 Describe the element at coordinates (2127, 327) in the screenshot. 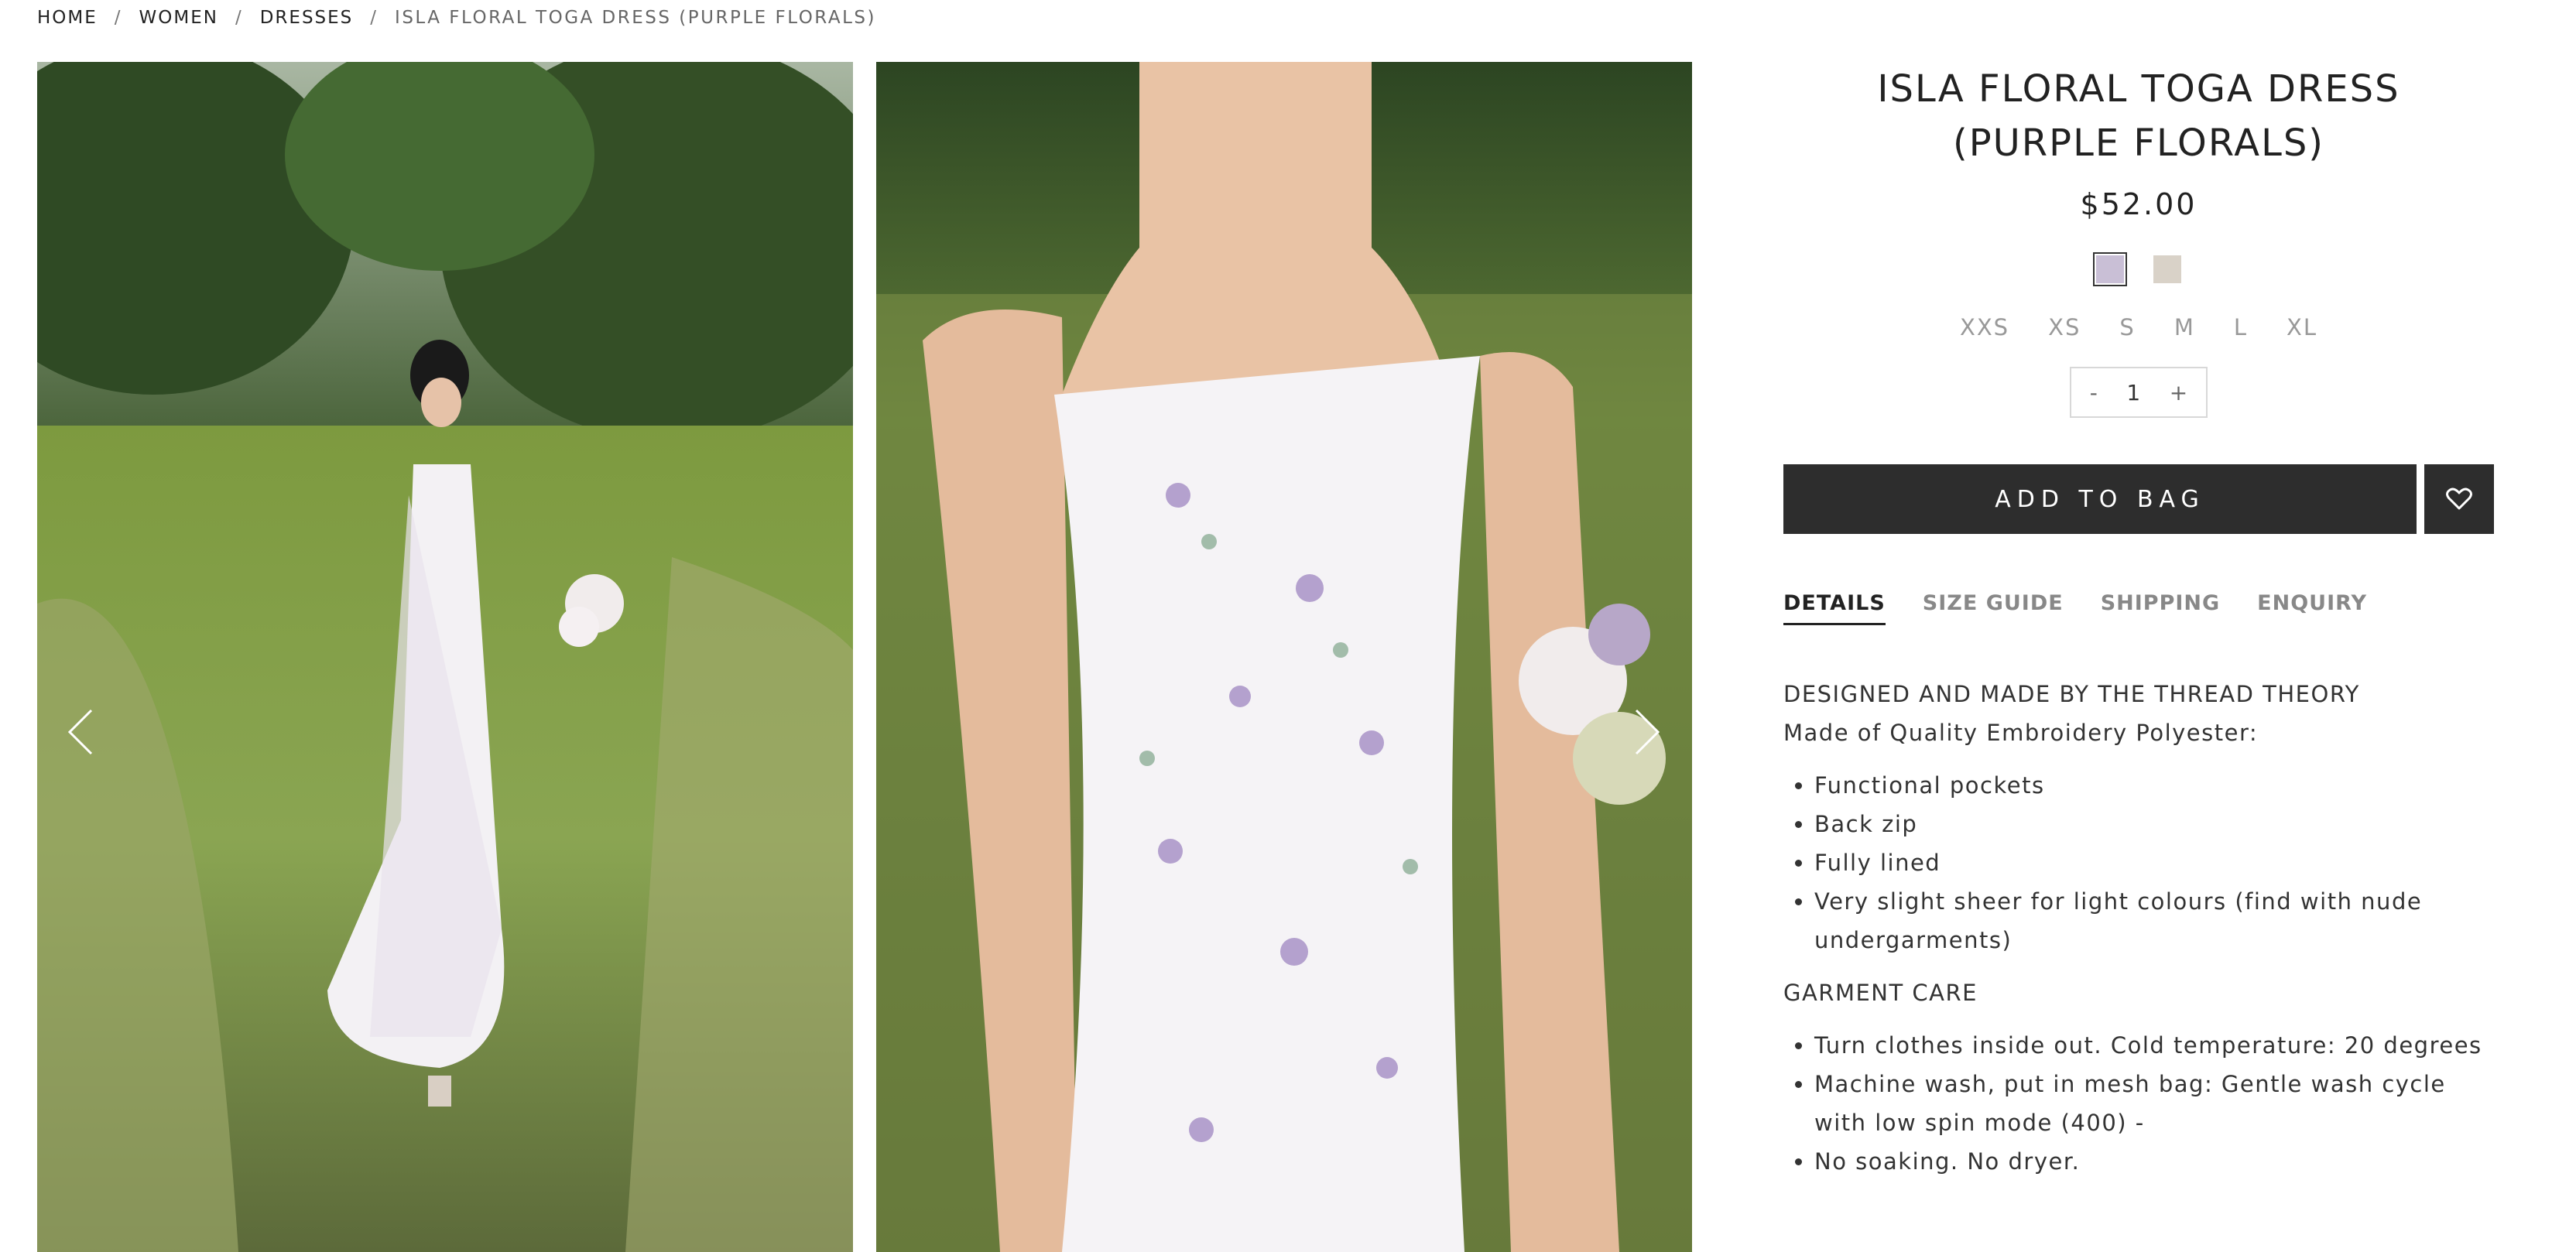

I see `size-option-s: S` at that location.